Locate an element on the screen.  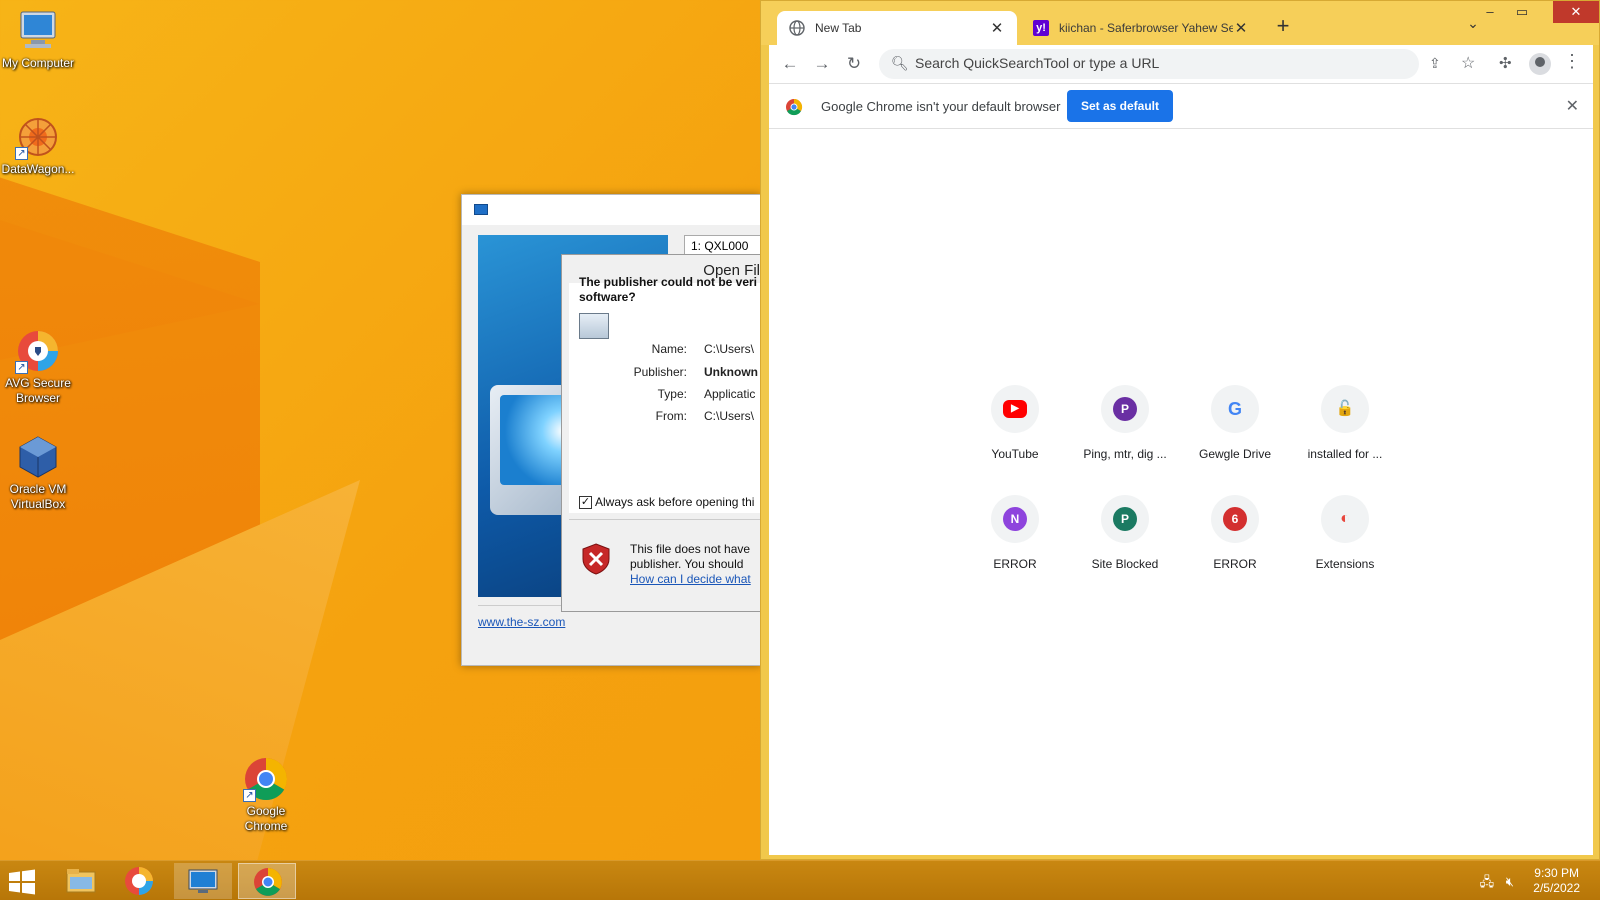
bookmark-star-icon: ☆ is located at coordinates (1468, 63).